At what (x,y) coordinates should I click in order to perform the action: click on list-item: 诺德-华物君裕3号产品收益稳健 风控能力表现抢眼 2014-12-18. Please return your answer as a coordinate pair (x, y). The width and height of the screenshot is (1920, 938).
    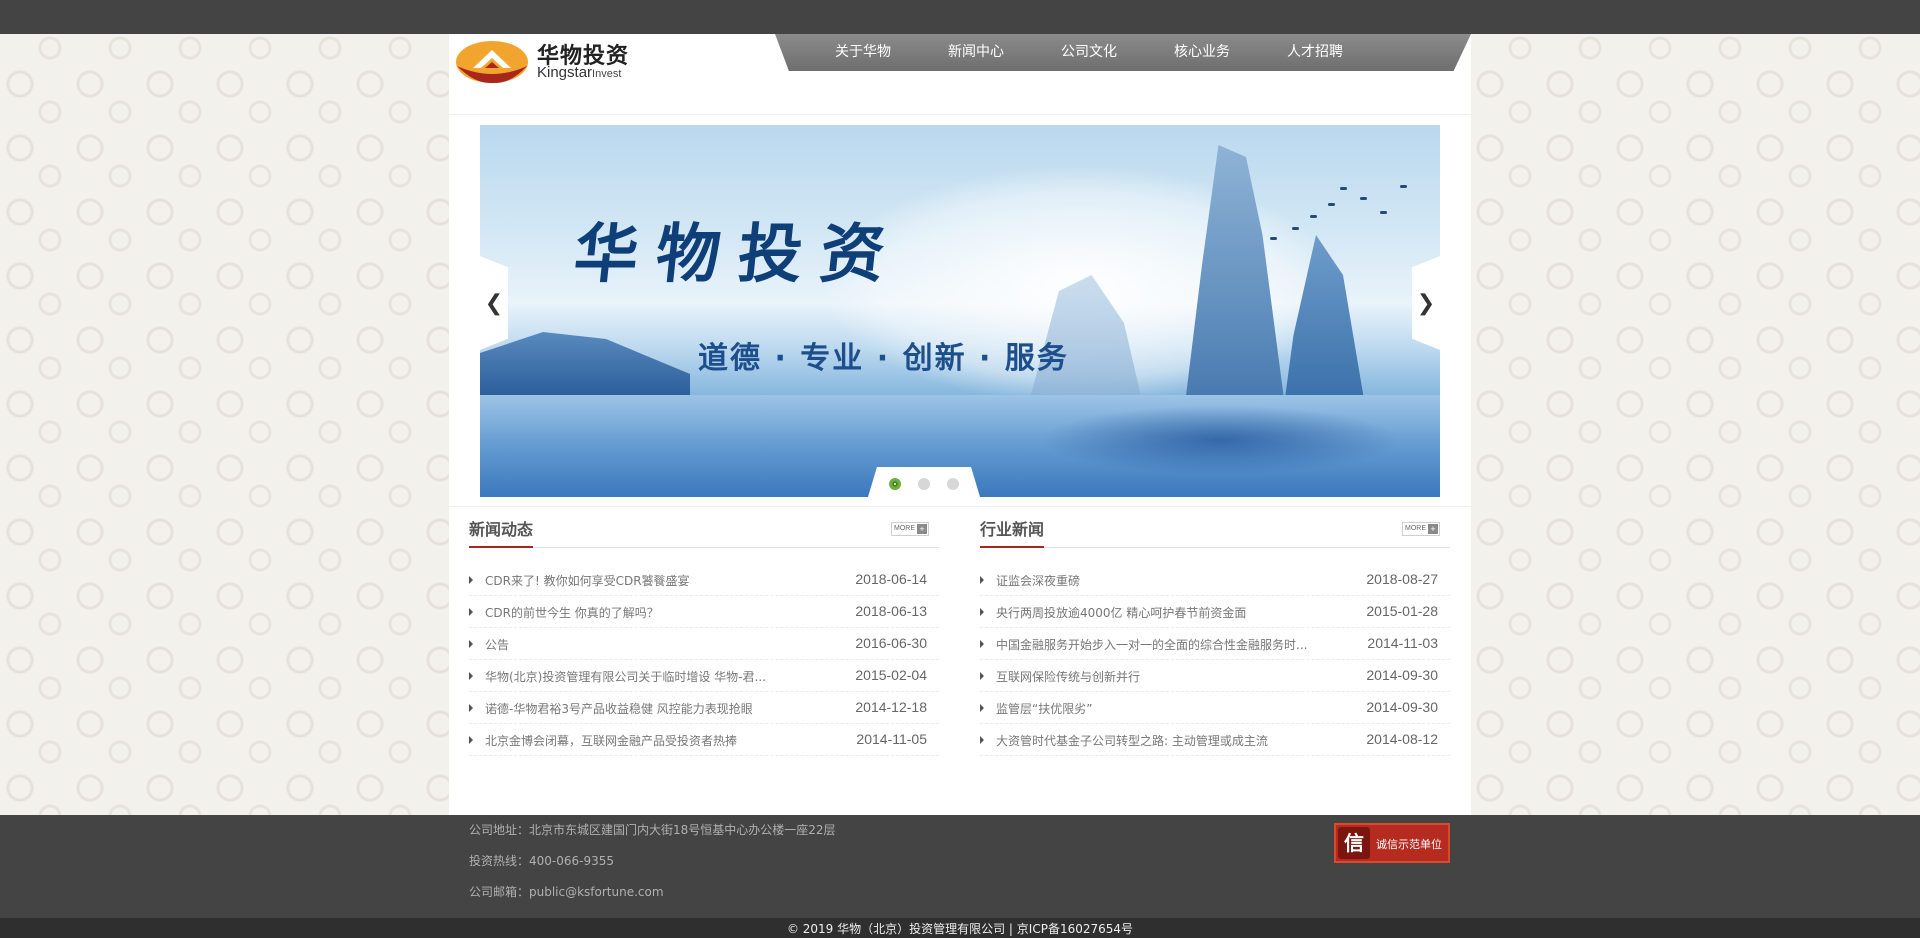
    Looking at the image, I should click on (704, 708).